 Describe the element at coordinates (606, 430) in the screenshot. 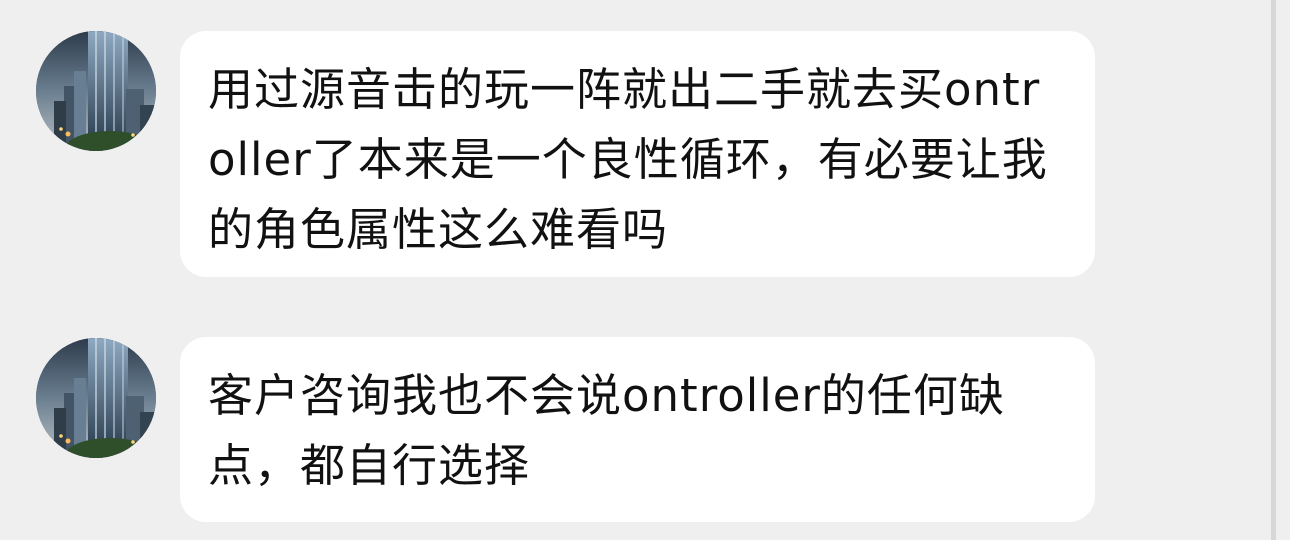

I see `message-text: 客户咨询我也不会说ontroller的任何缺点，都自行选择` at that location.